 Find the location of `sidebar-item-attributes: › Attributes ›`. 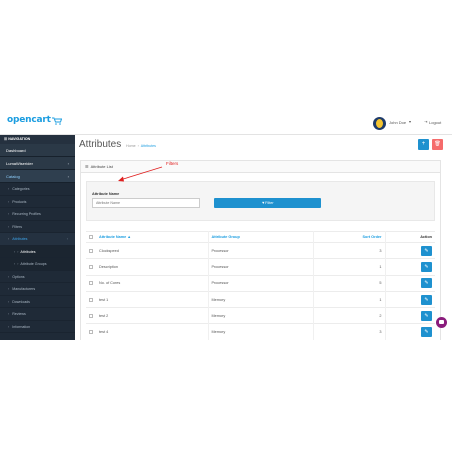

sidebar-item-attributes: › Attributes › is located at coordinates (37, 239).